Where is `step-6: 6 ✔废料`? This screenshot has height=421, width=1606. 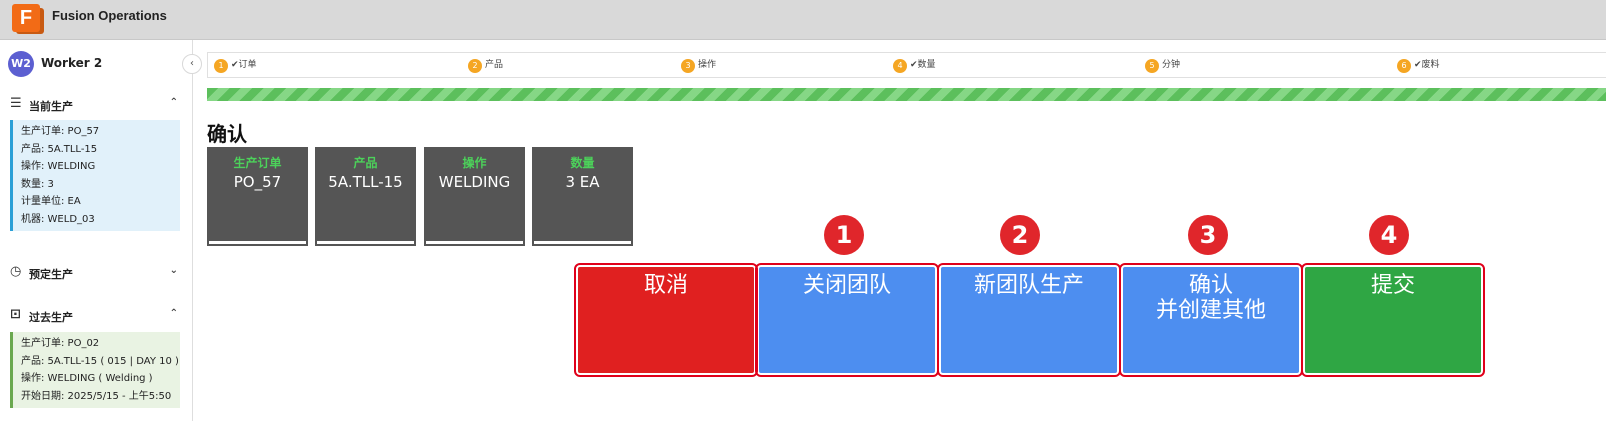 step-6: 6 ✔废料 is located at coordinates (1418, 66).